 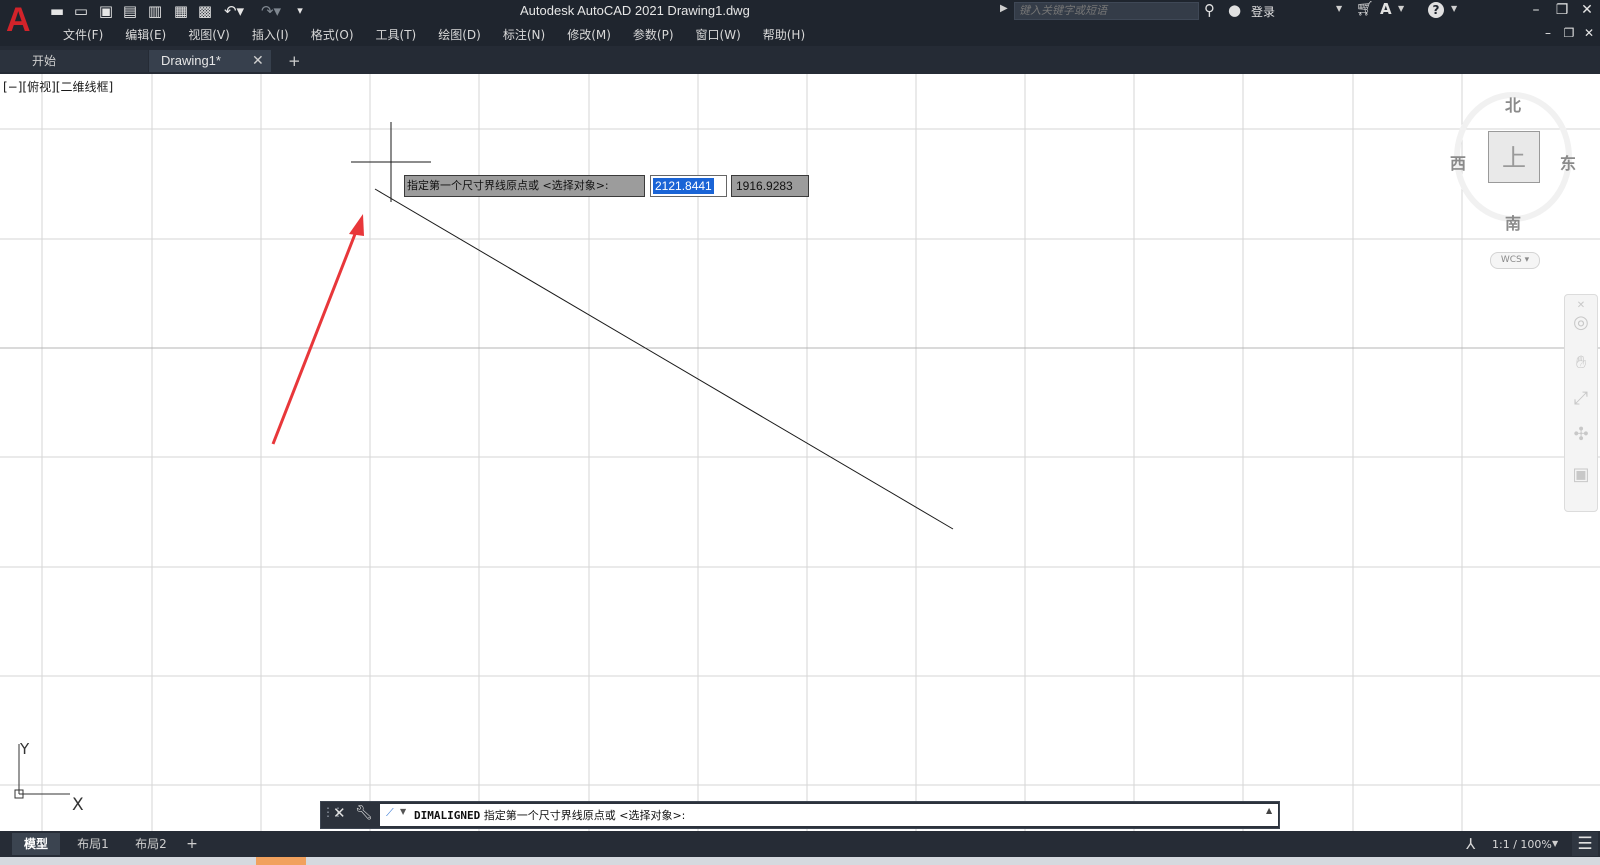 What do you see at coordinates (339, 813) in the screenshot?
I see `command-line-close-icon: ✕` at bounding box center [339, 813].